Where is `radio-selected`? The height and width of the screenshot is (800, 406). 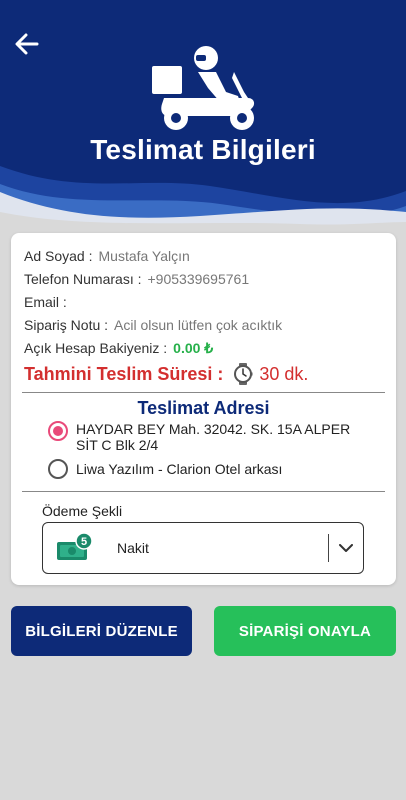 radio-selected is located at coordinates (58, 431).